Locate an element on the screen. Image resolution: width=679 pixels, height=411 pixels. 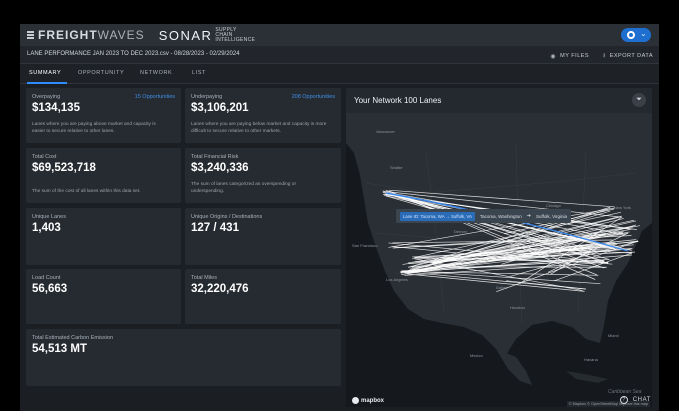
card-value: $69,523,718 is located at coordinates (64, 168).